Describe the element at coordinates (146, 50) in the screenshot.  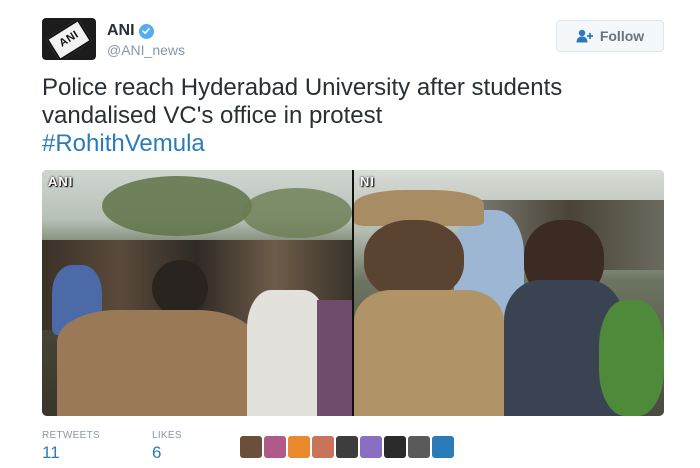
I see `author-handle: @ANI_news` at that location.